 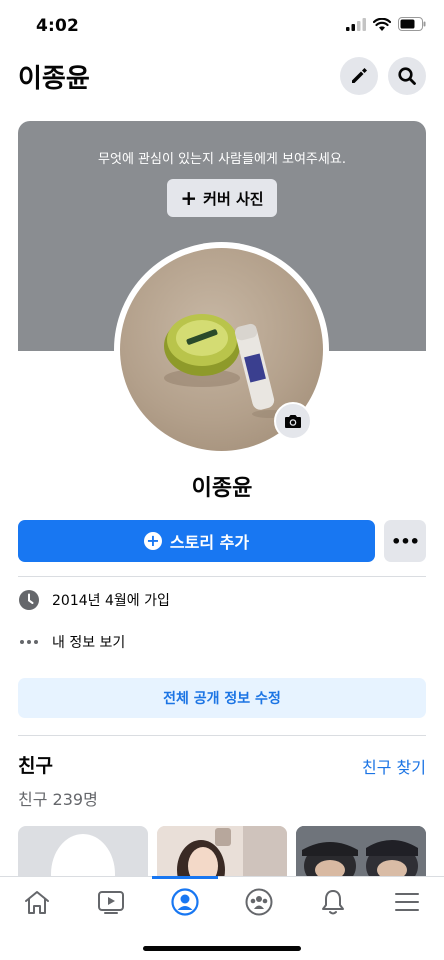 What do you see at coordinates (83, 856) in the screenshot?
I see `default-avatar-image` at bounding box center [83, 856].